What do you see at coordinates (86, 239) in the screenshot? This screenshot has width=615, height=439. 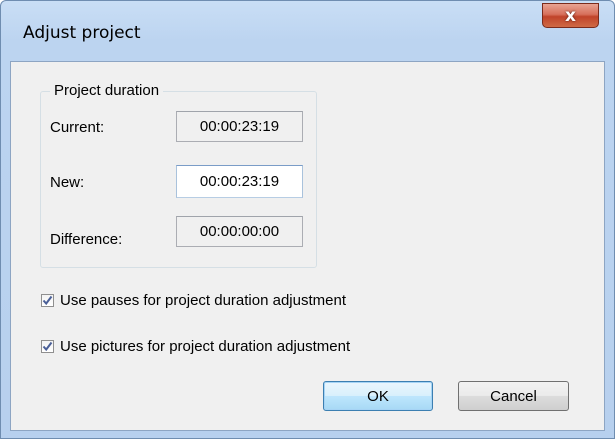 I see `difference-label: Difference:` at bounding box center [86, 239].